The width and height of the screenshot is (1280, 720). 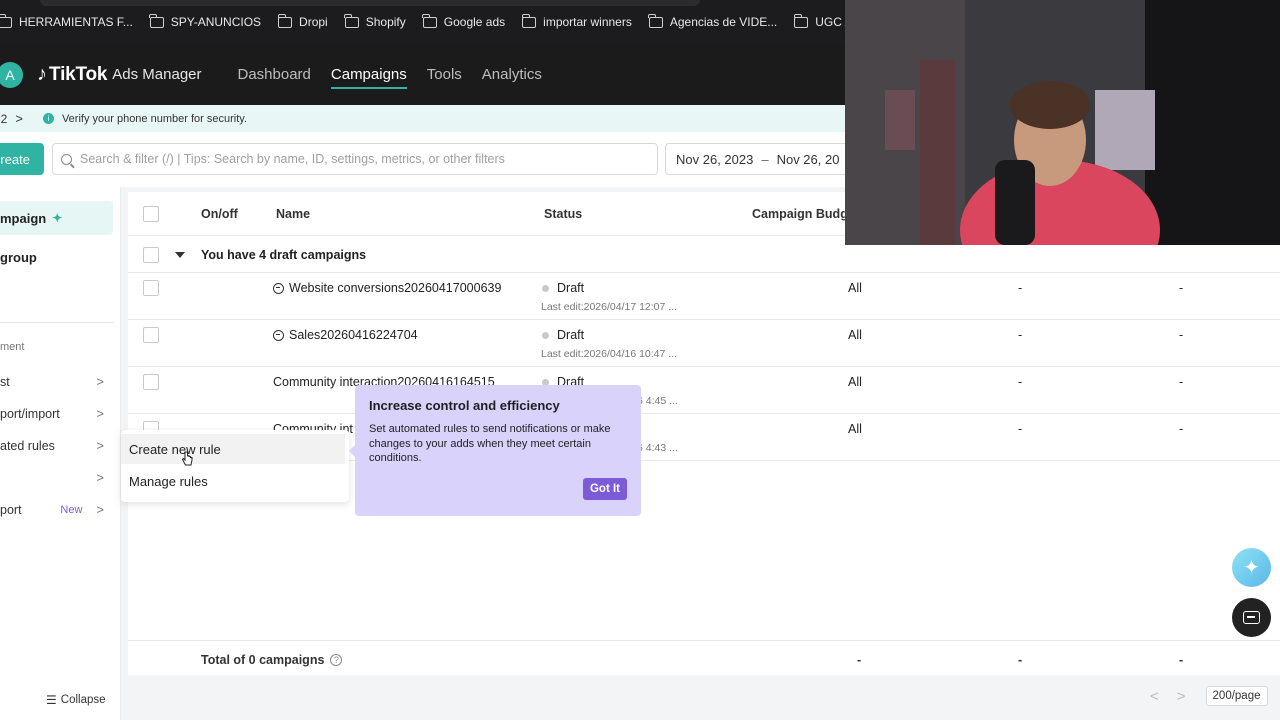 I want to click on draft-group-label: You have 4 draft campaigns, so click(x=284, y=255).